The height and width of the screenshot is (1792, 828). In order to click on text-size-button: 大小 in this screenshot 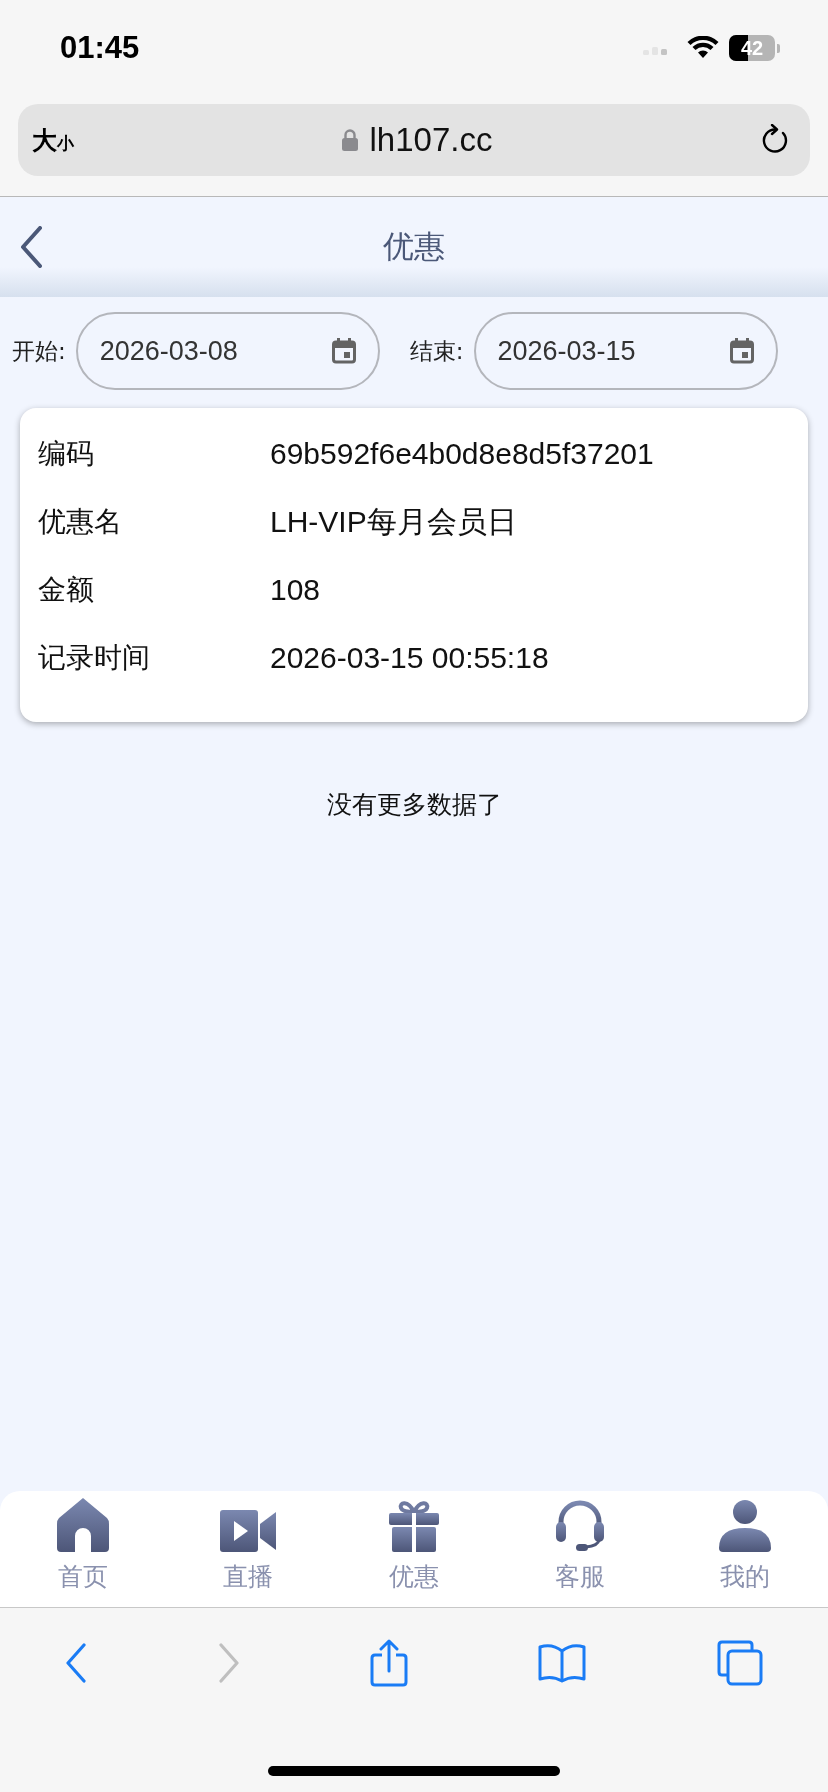, I will do `click(53, 140)`.